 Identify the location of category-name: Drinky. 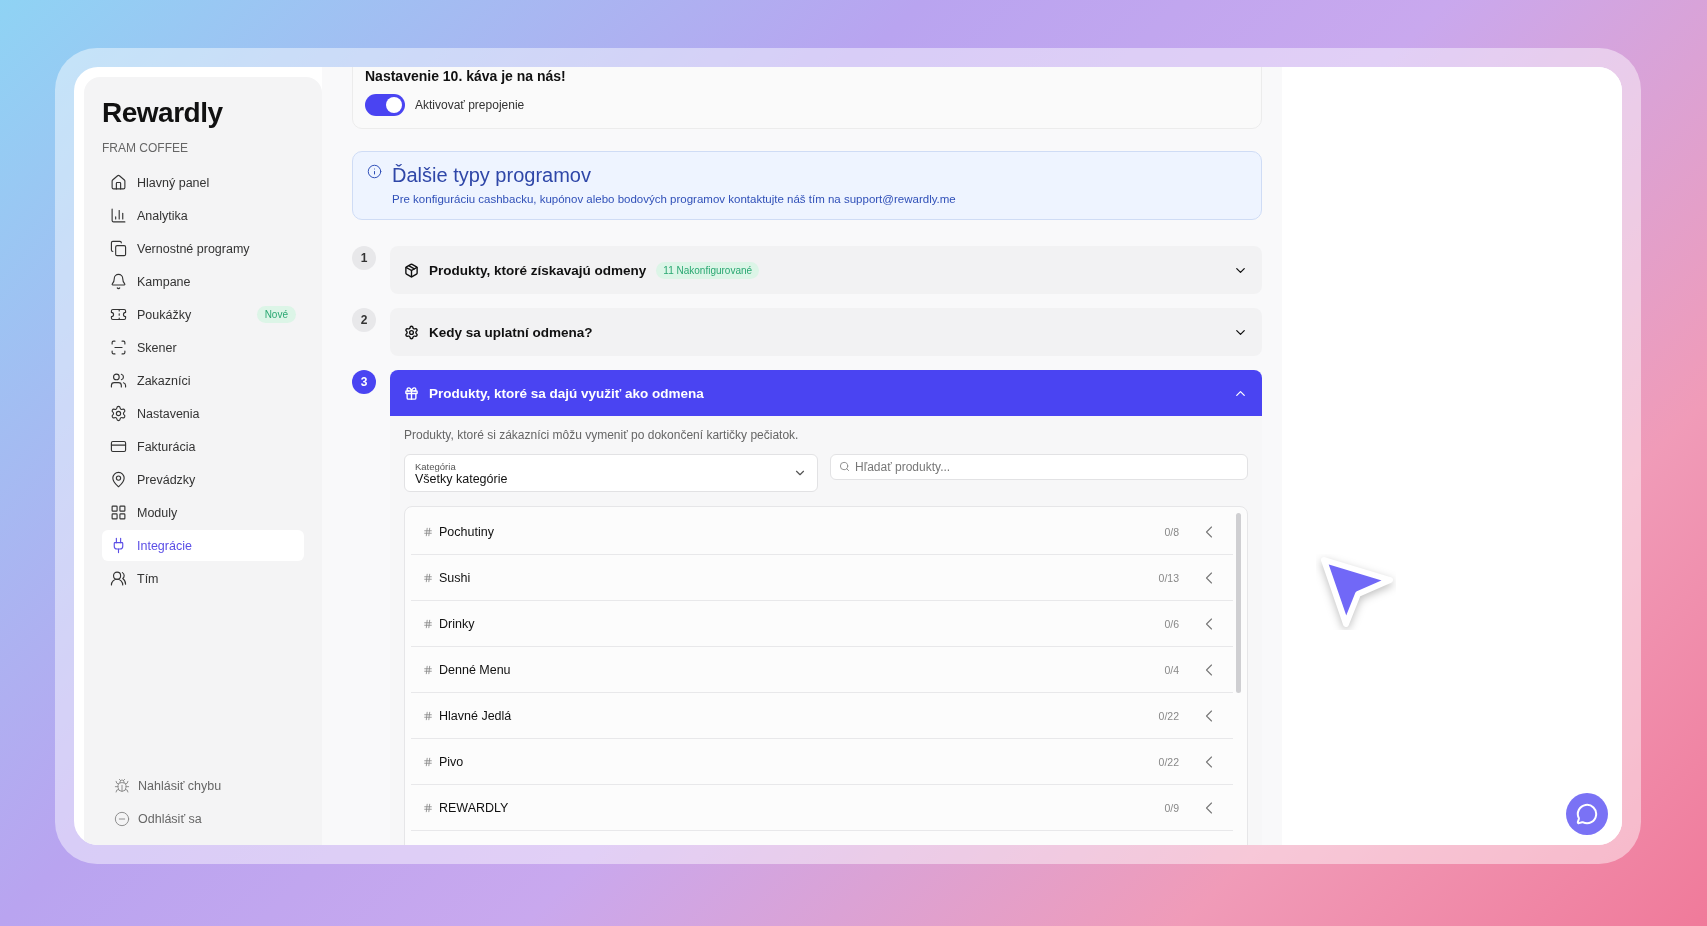
(457, 623).